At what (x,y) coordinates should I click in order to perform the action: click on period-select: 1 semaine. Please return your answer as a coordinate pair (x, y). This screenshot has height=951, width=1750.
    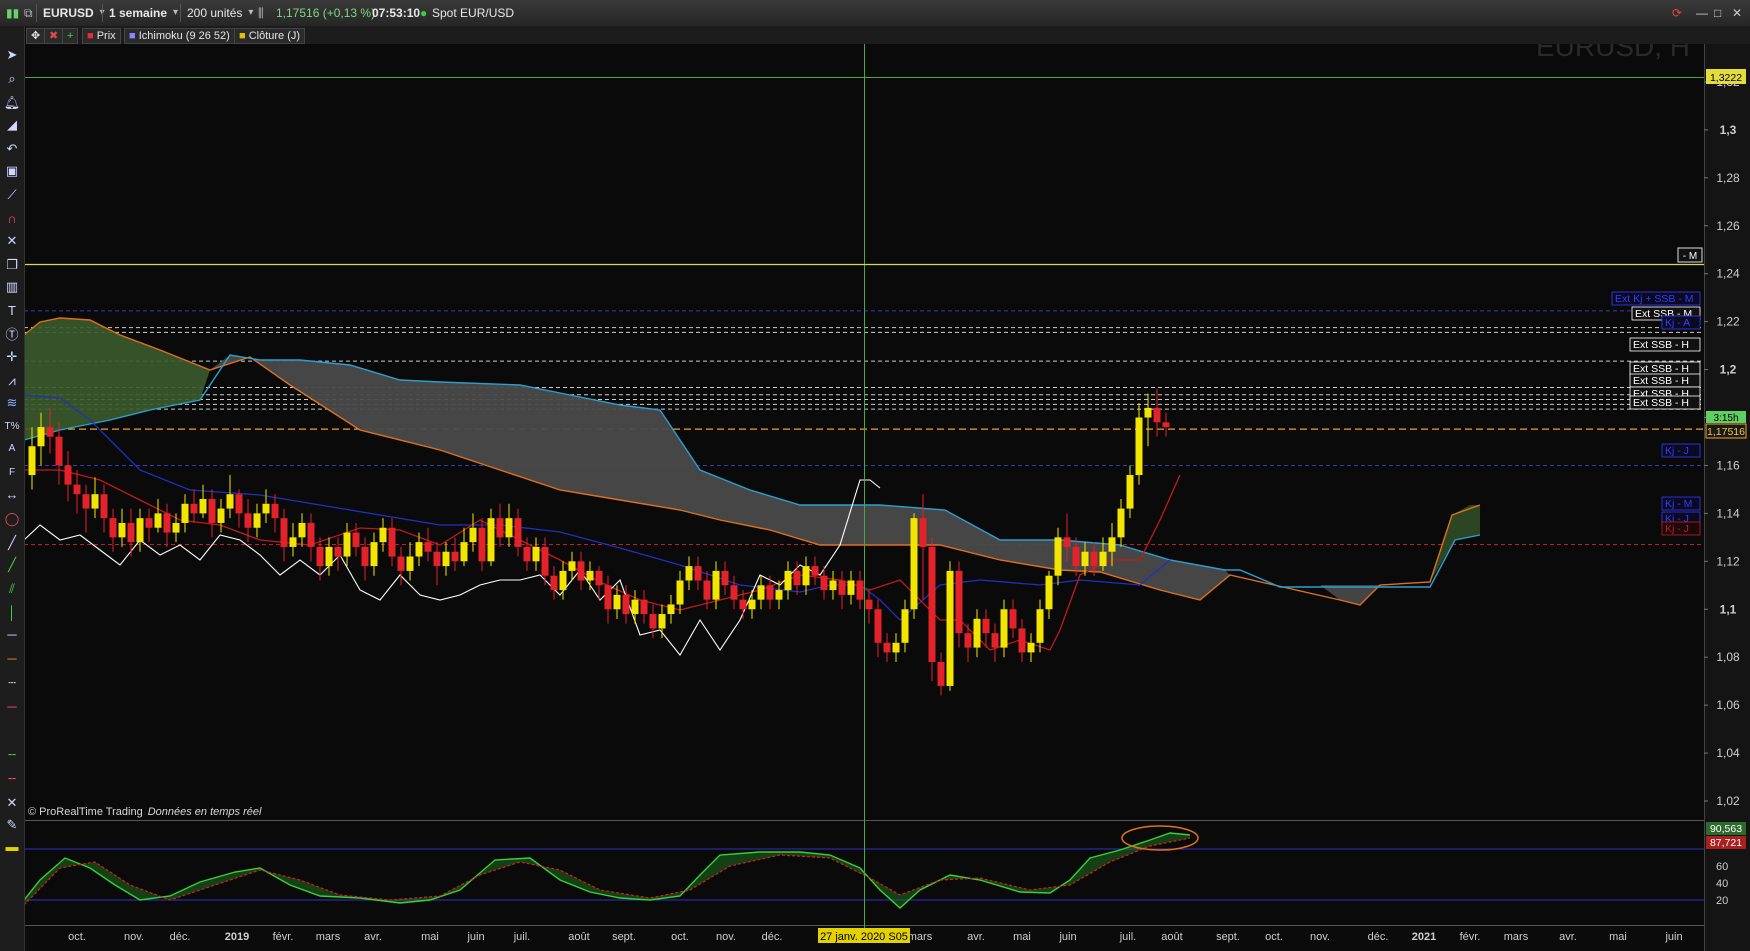
    Looking at the image, I should click on (141, 13).